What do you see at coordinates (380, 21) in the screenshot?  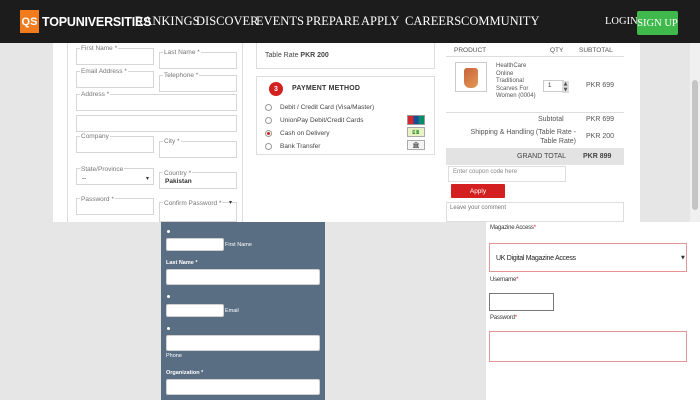 I see `nav-item-apply: APPLY` at bounding box center [380, 21].